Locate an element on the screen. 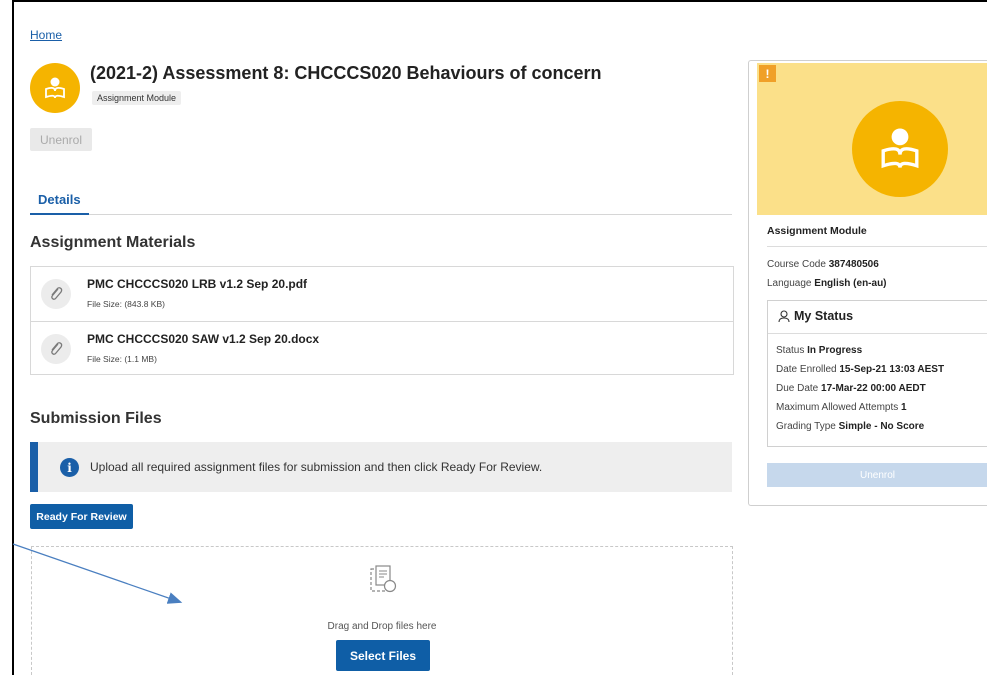 The width and height of the screenshot is (987, 675). language-label: Language is located at coordinates (789, 283).